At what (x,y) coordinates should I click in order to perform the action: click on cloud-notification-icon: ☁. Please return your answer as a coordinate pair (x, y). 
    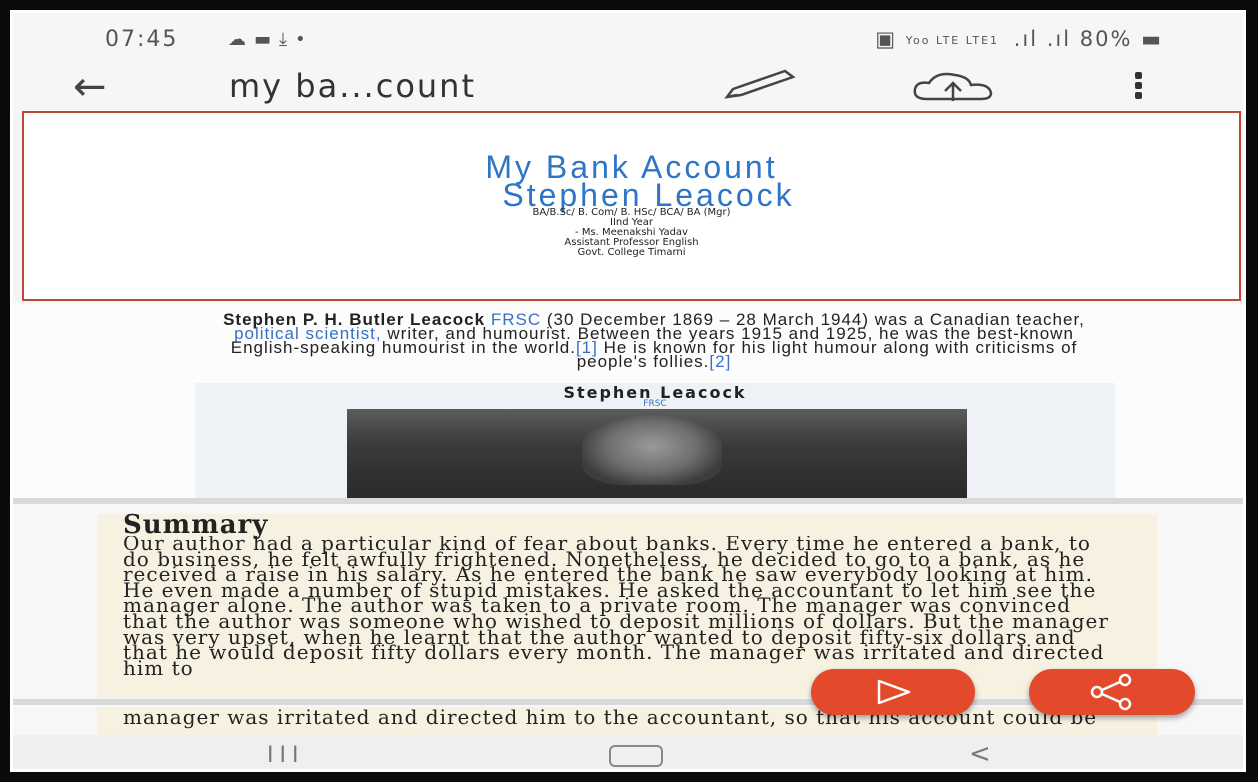
    Looking at the image, I should click on (241, 39).